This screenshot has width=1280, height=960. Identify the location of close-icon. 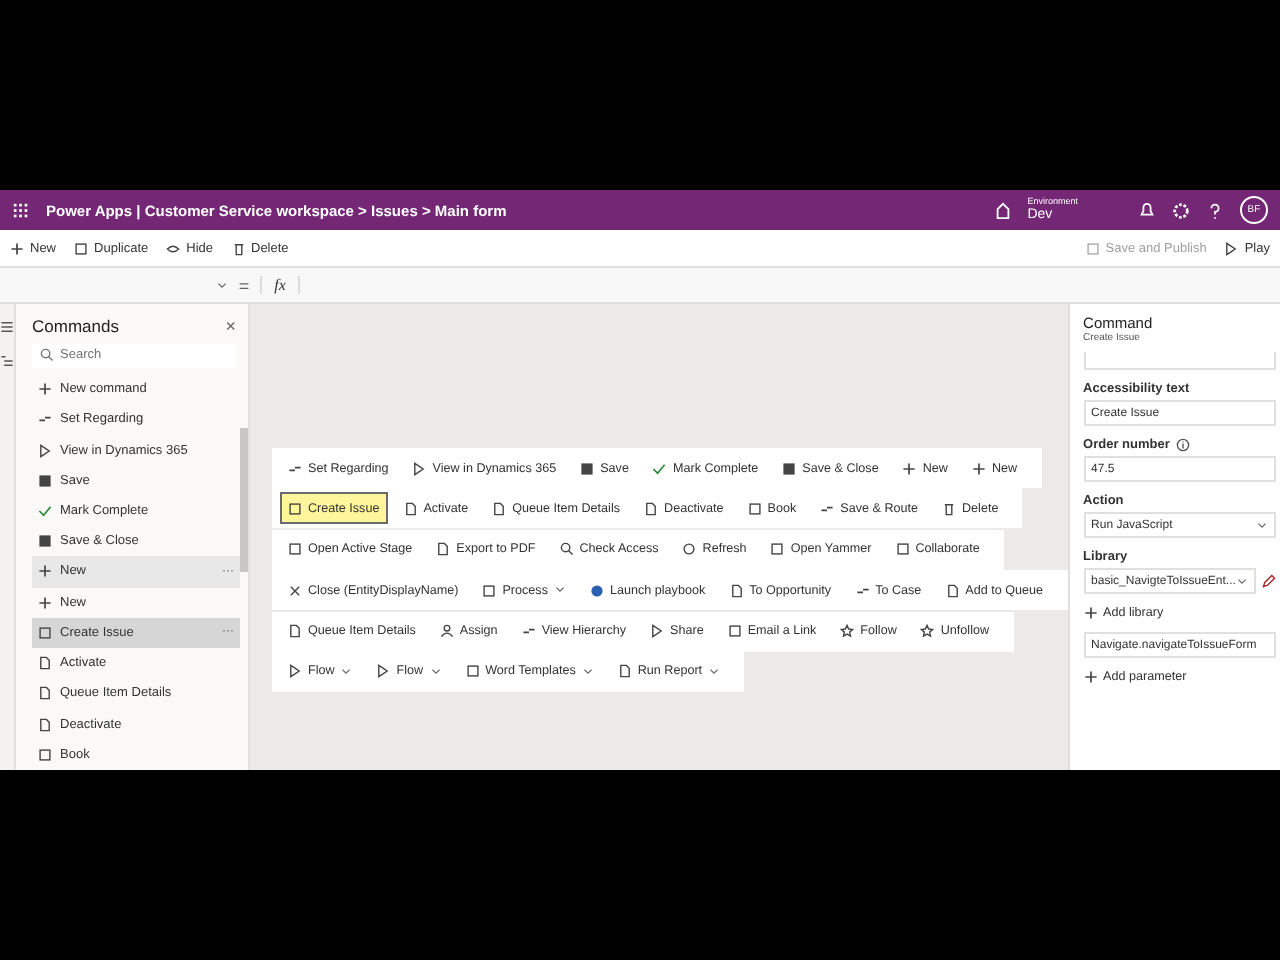
(295, 590).